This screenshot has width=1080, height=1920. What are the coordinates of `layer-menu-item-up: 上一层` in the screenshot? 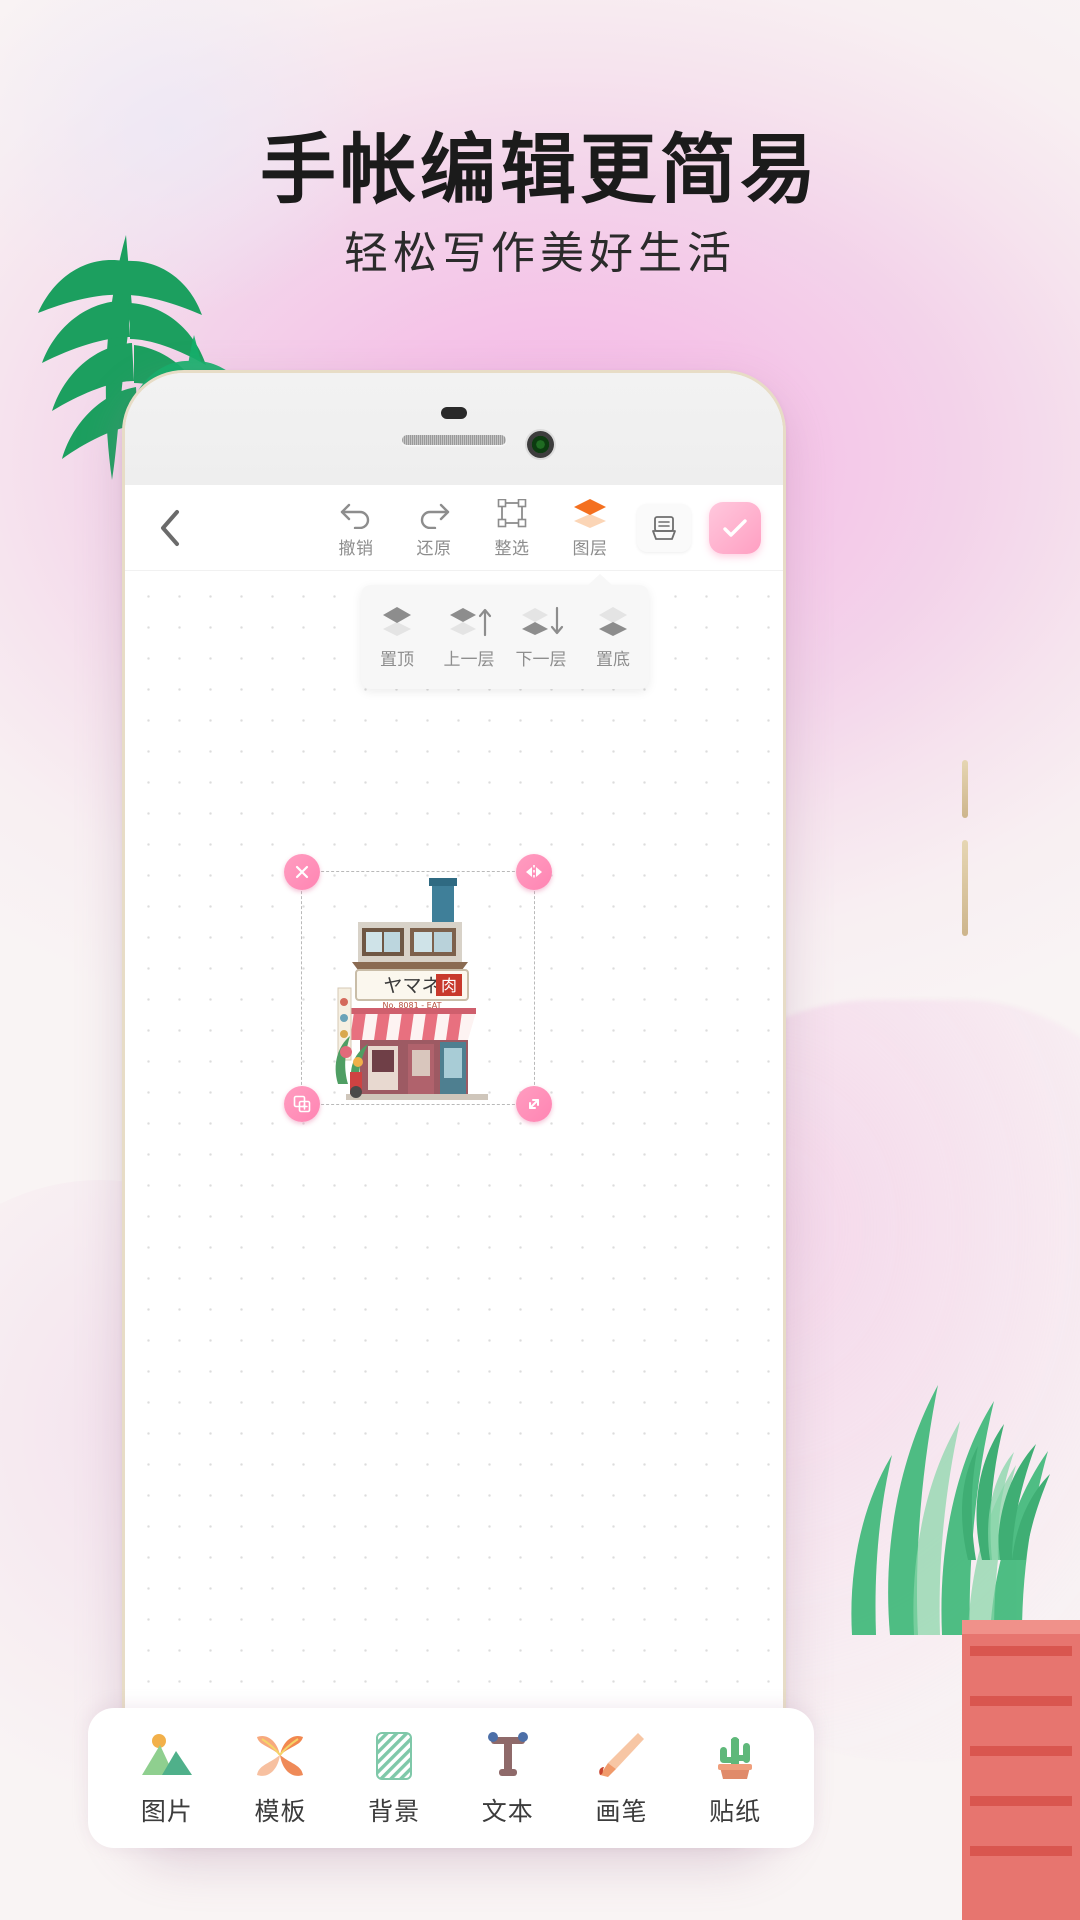 It's located at (469, 637).